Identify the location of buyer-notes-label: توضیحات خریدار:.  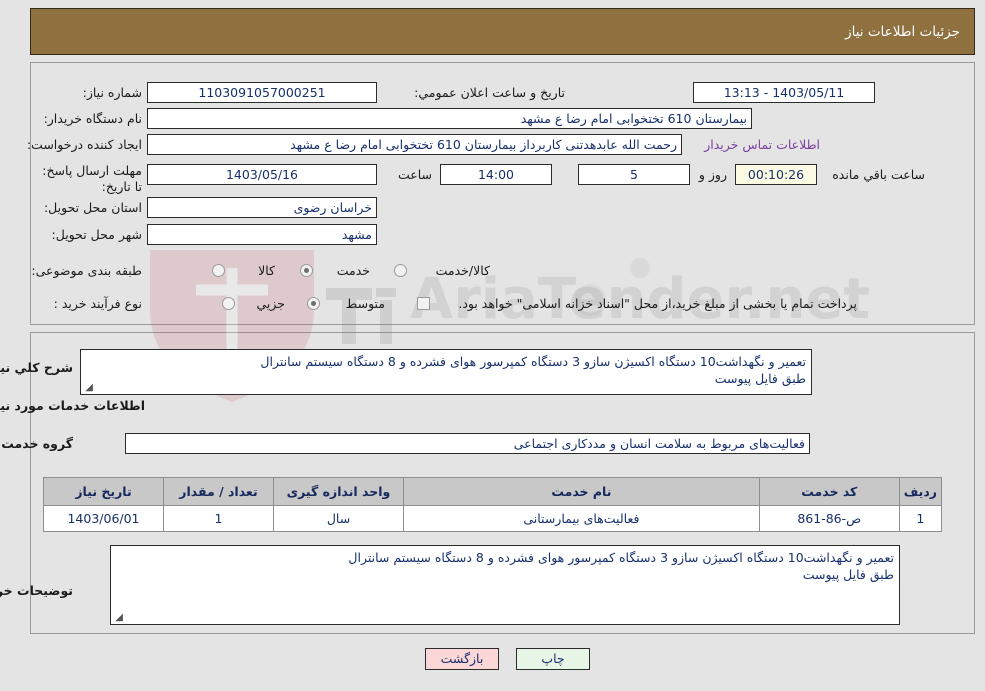
(36, 590).